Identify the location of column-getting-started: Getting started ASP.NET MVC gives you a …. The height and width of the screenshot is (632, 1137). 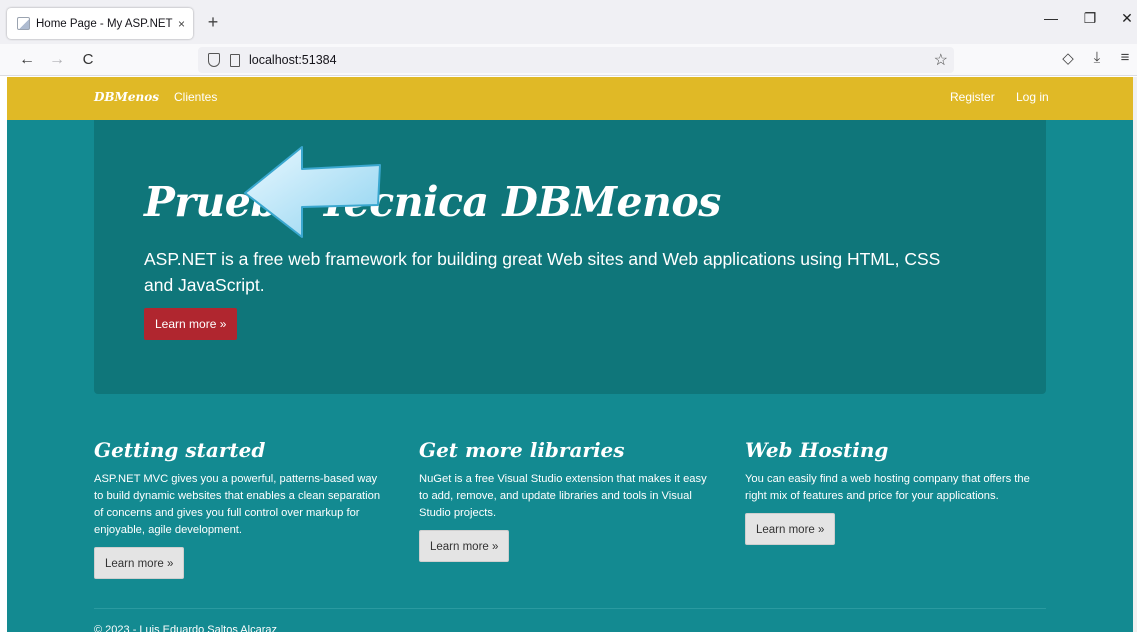
(241, 508).